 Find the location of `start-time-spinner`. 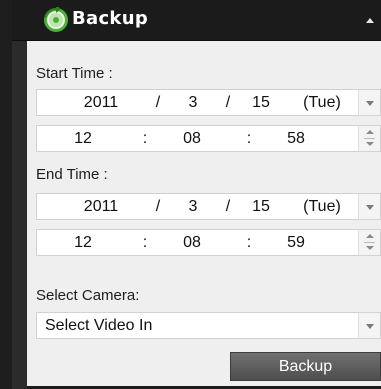

start-time-spinner is located at coordinates (369, 138).